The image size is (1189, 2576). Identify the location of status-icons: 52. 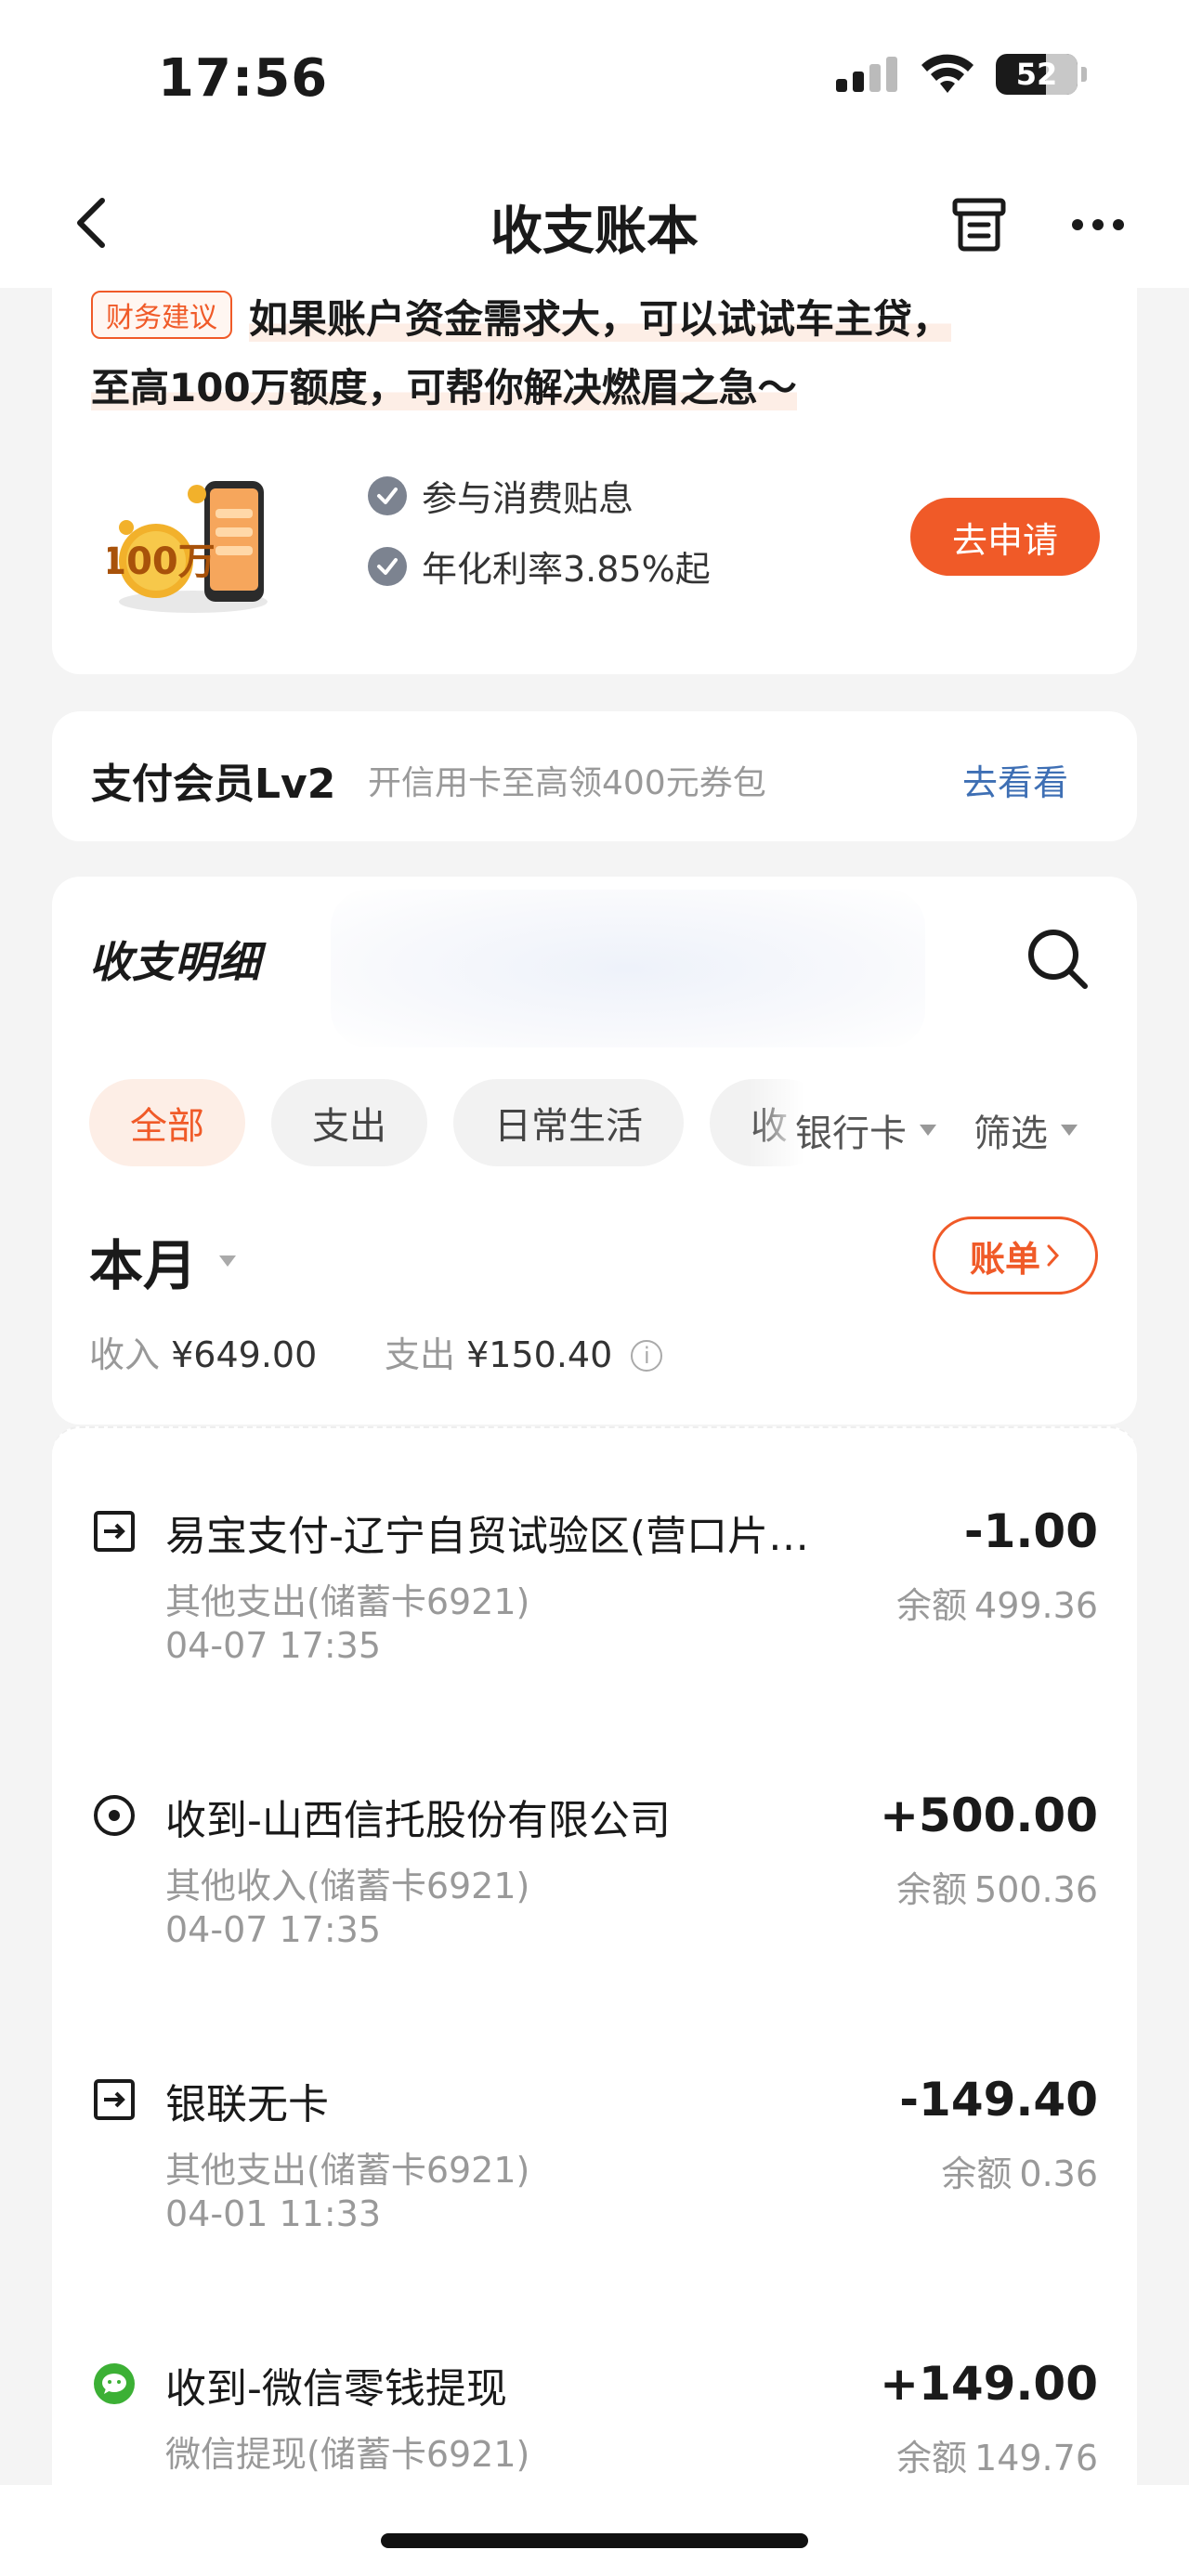
(960, 75).